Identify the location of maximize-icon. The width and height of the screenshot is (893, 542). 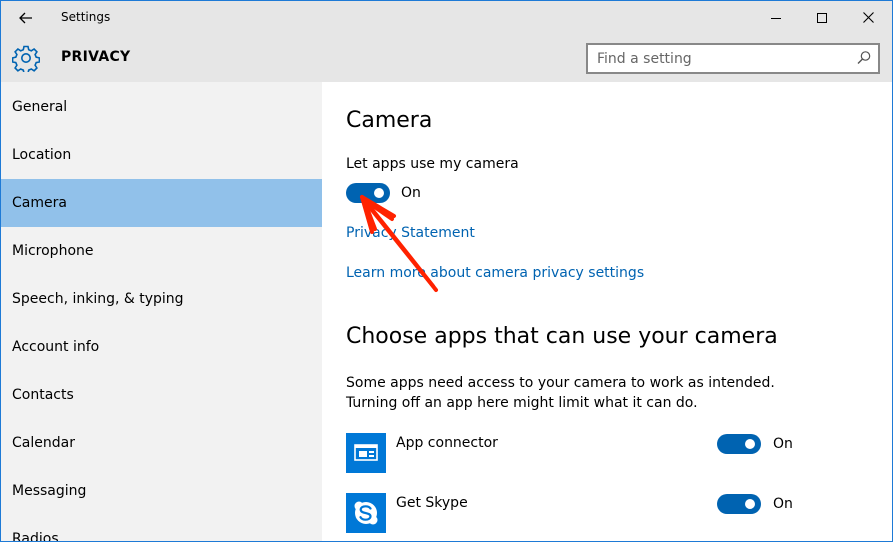
(822, 17).